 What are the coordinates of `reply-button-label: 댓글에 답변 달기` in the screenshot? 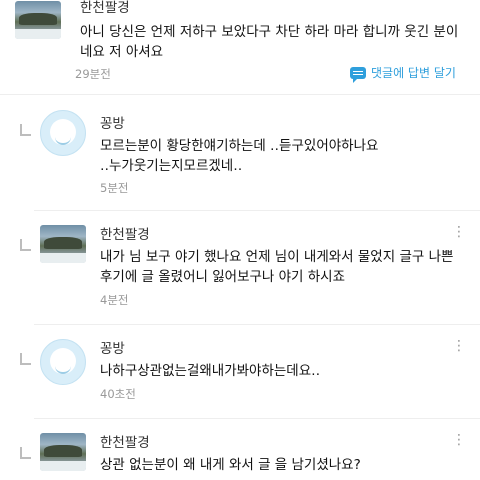 It's located at (413, 73).